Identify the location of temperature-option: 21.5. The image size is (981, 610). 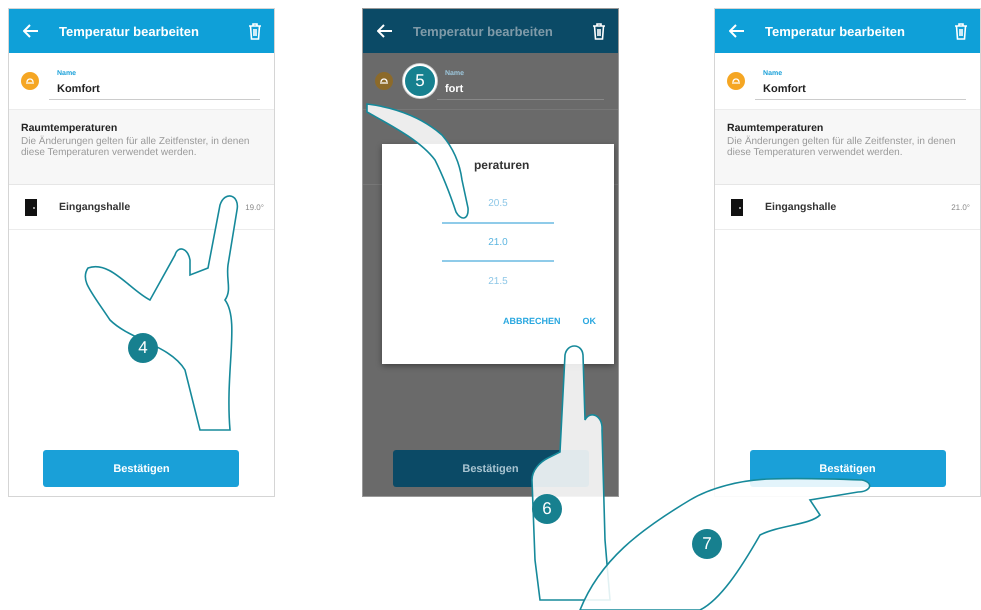
(498, 281).